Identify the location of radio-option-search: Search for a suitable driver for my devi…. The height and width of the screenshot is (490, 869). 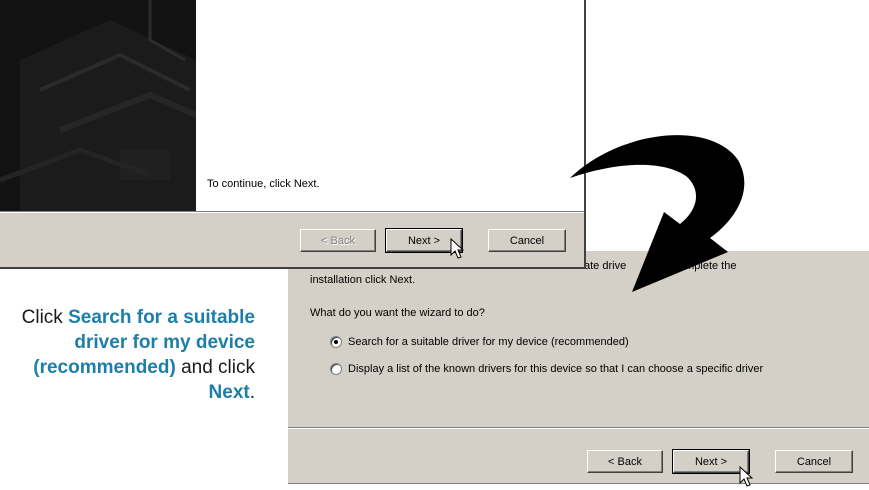
(579, 342).